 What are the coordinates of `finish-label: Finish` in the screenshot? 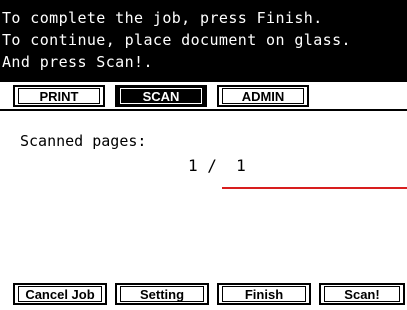 It's located at (264, 294).